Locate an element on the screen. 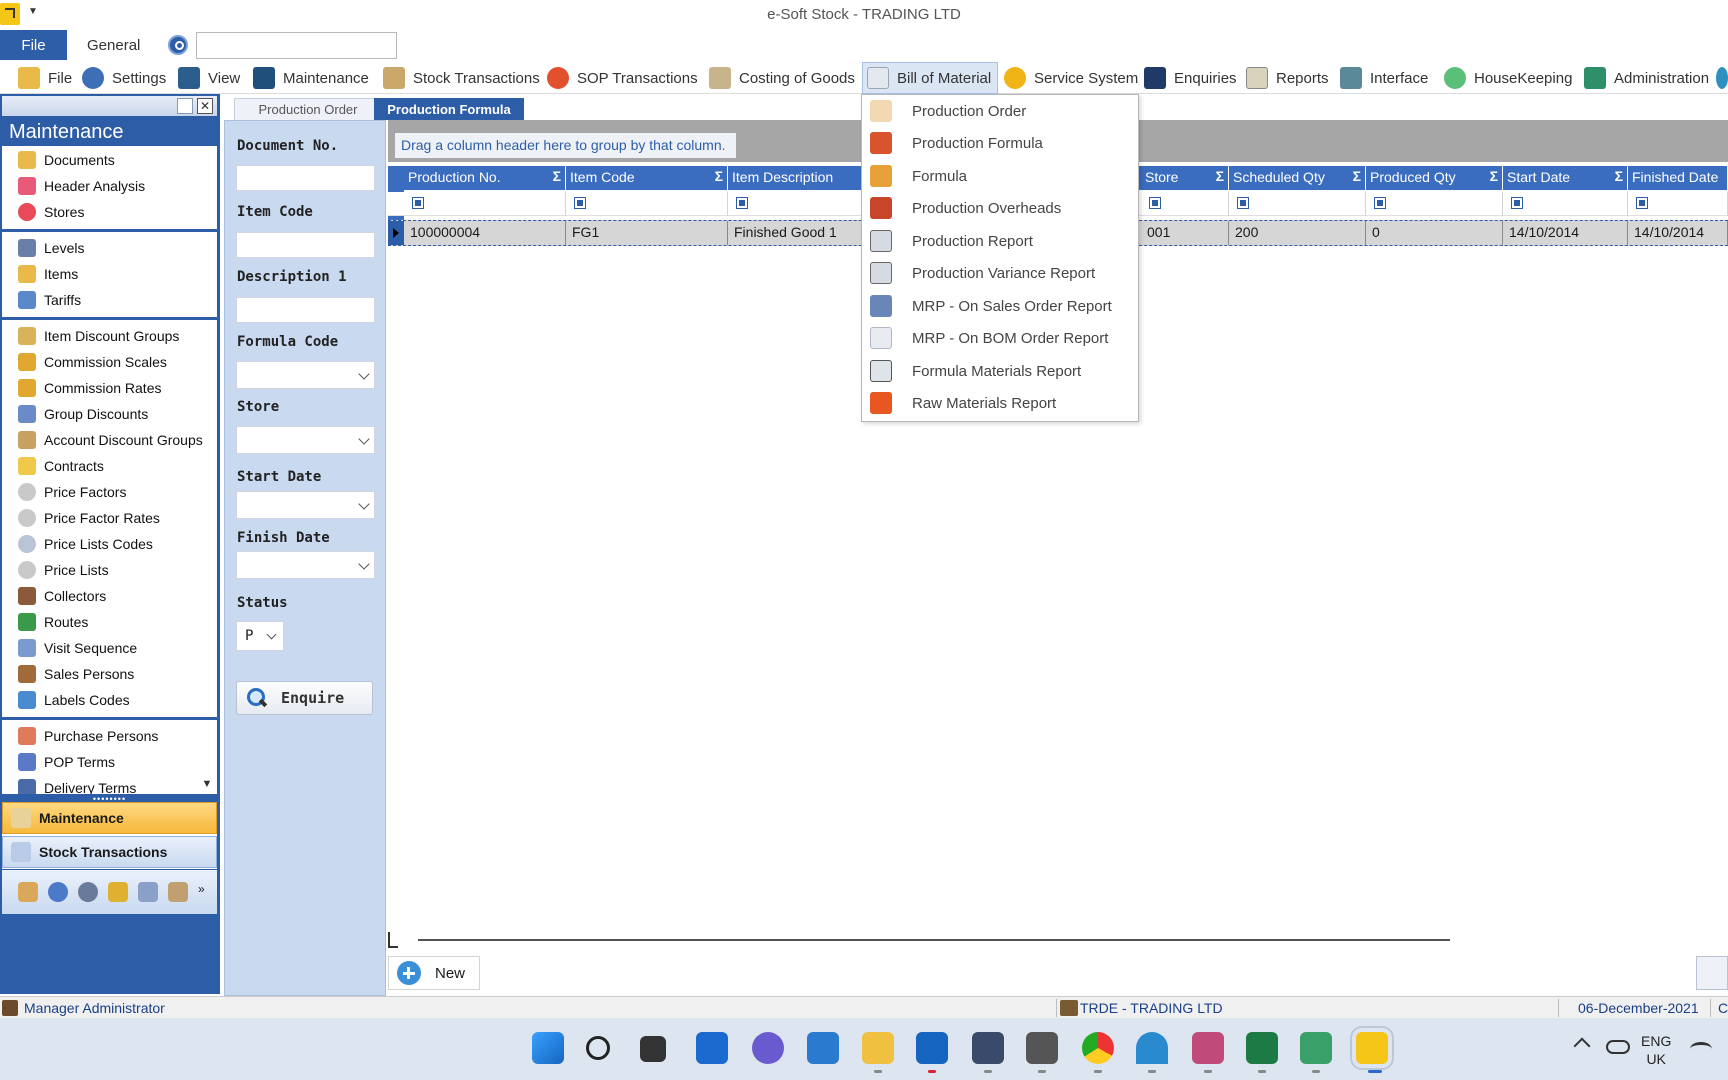  new-button: New is located at coordinates (434, 973).